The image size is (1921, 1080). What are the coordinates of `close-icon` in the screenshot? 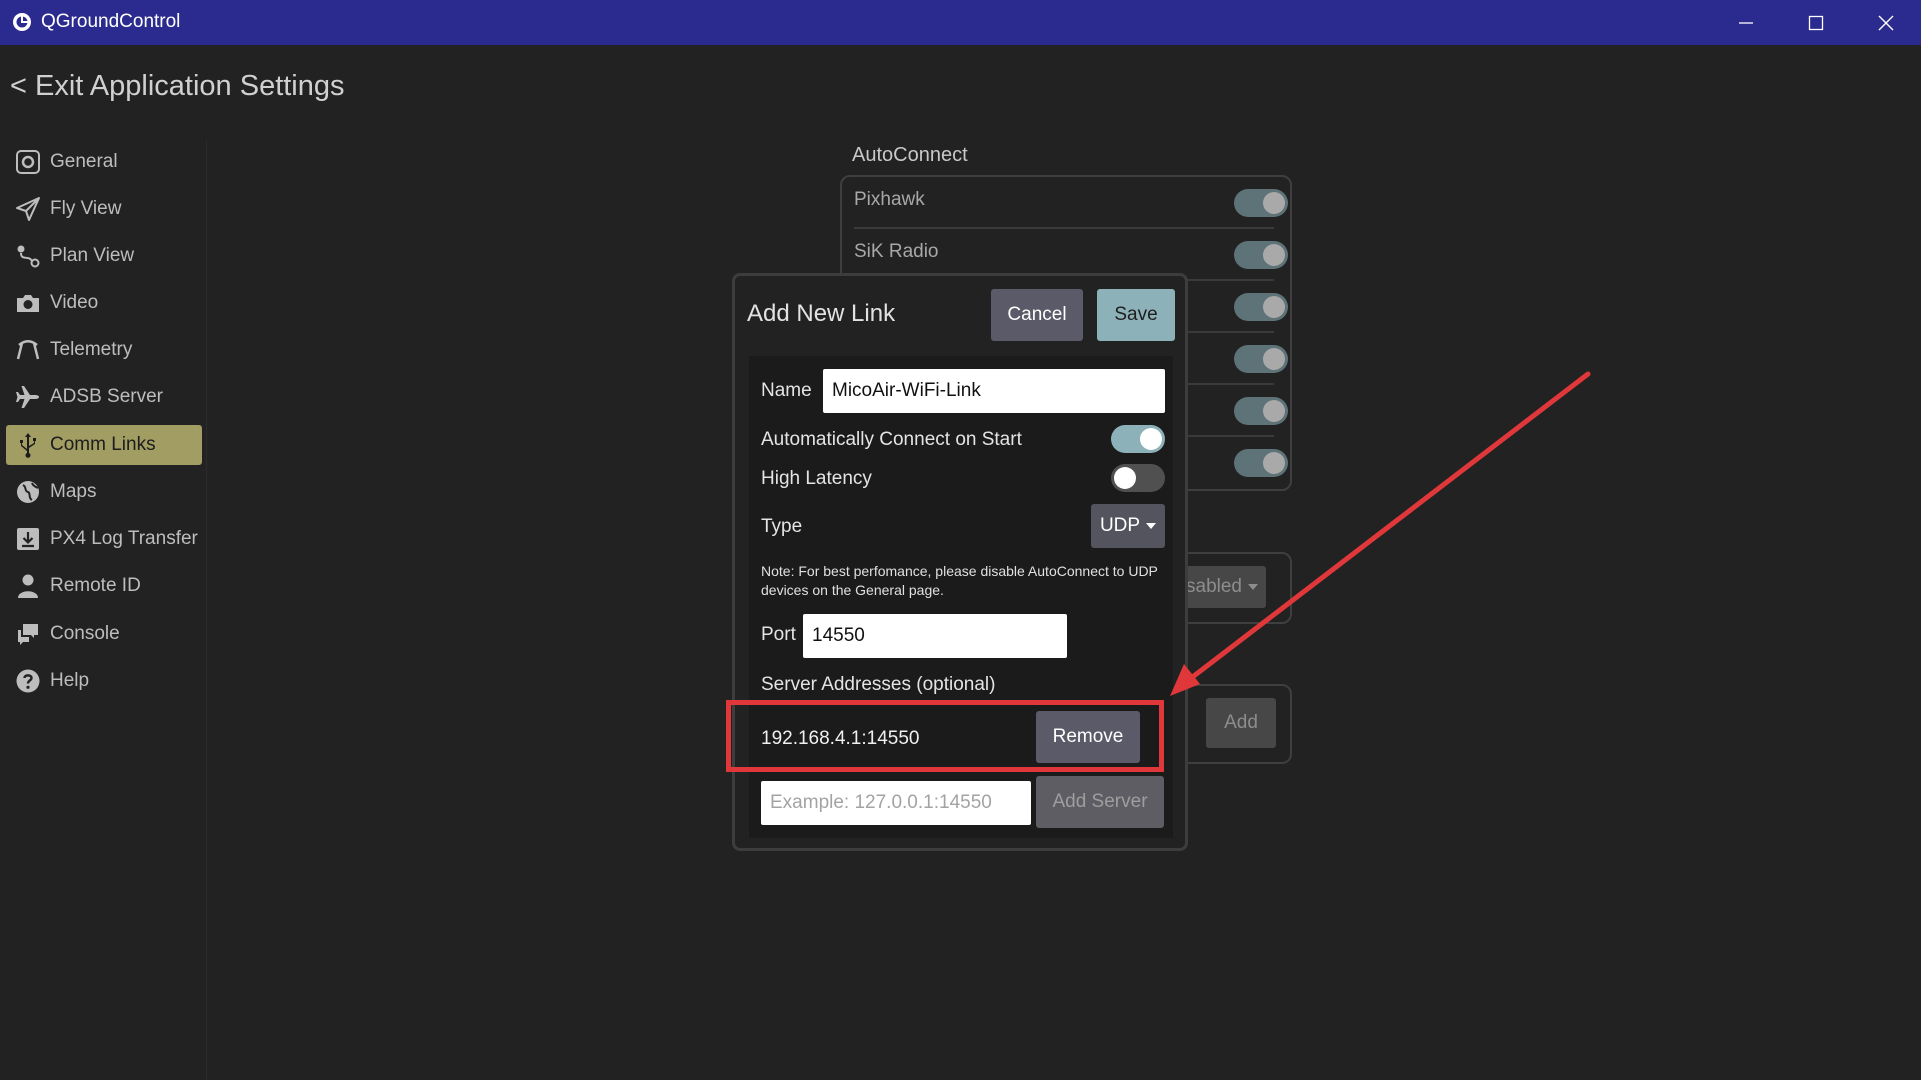 It's located at (1886, 22).